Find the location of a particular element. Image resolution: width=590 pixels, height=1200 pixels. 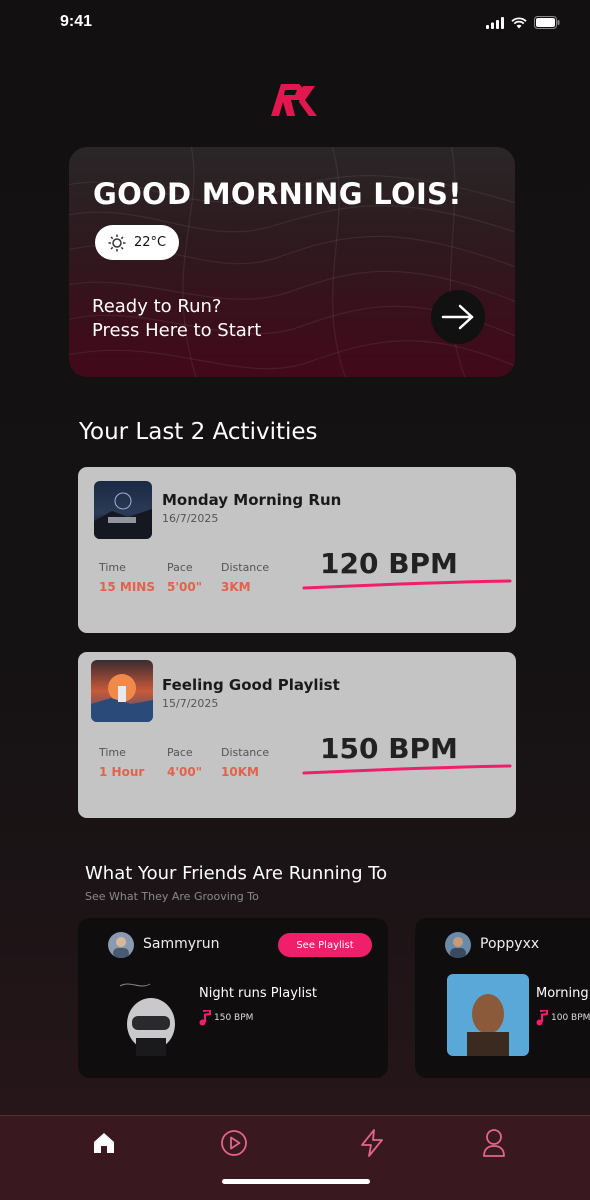

temperature-value: 22°C is located at coordinates (150, 242).